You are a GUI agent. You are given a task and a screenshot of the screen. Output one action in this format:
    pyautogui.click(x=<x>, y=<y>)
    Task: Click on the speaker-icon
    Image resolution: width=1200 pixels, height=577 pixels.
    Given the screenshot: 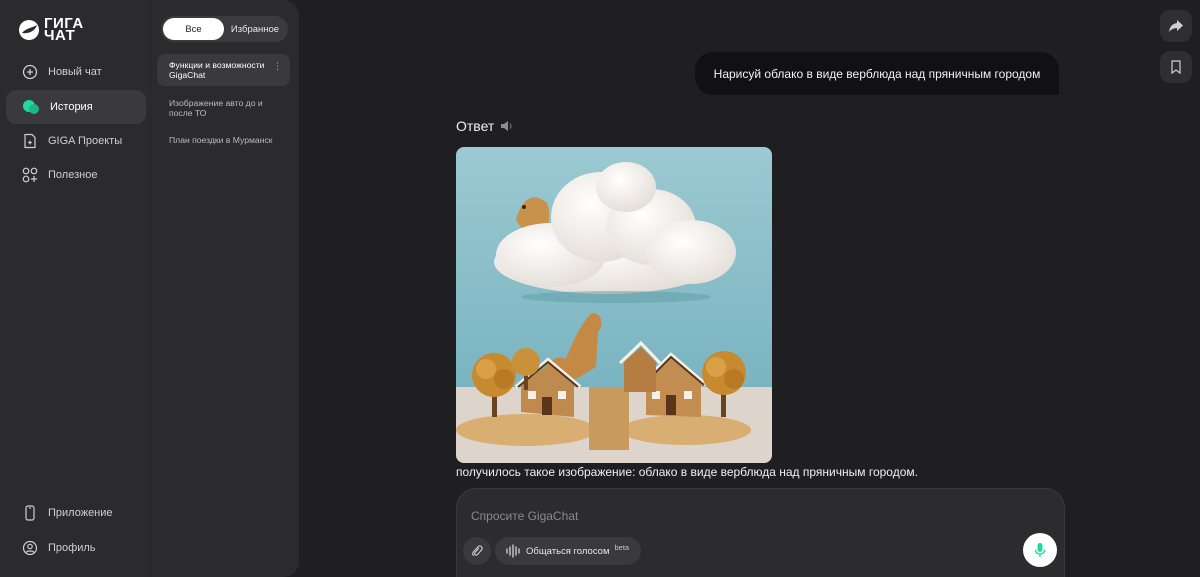 What is the action you would take?
    pyautogui.click(x=507, y=126)
    